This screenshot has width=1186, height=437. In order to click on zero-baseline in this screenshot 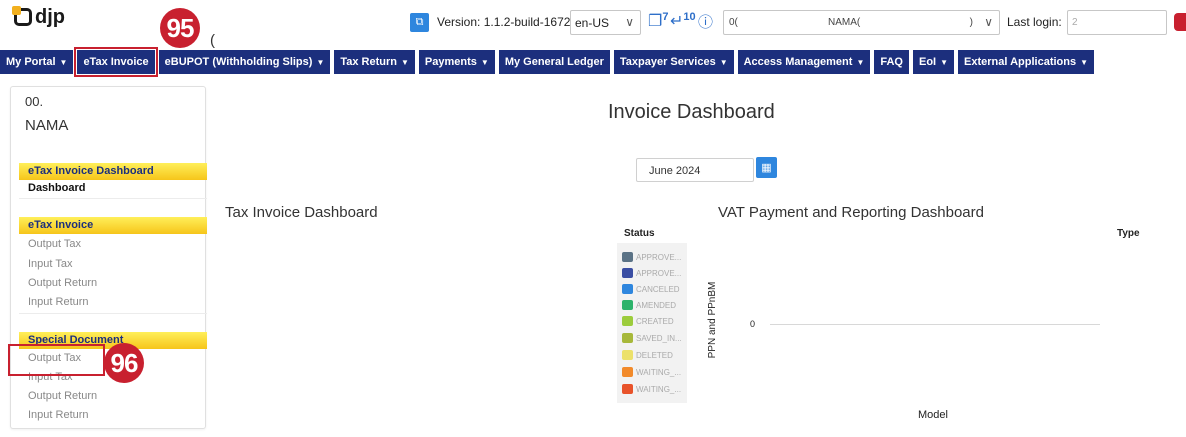, I will do `click(935, 324)`.